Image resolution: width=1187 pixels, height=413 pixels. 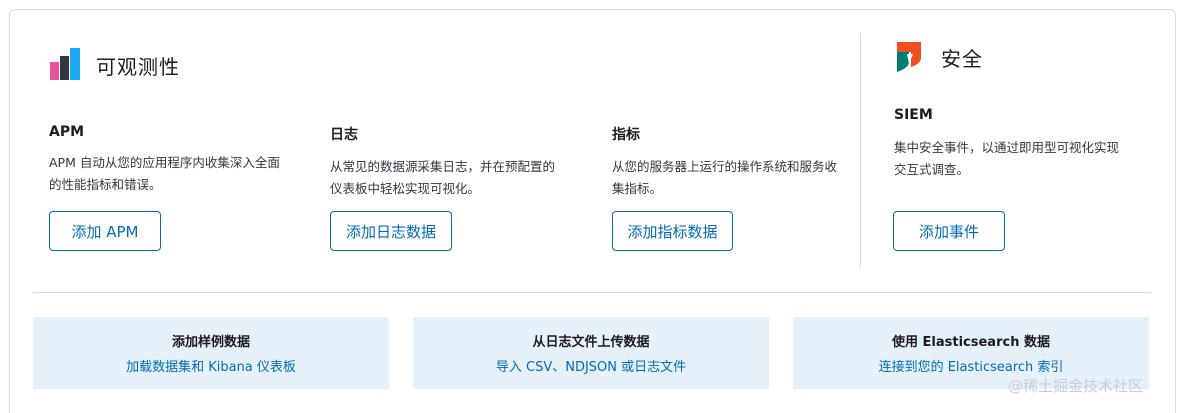 What do you see at coordinates (725, 177) in the screenshot?
I see `metrics-description: 从您的服务器上运行的操作系统和服务收集指标。` at bounding box center [725, 177].